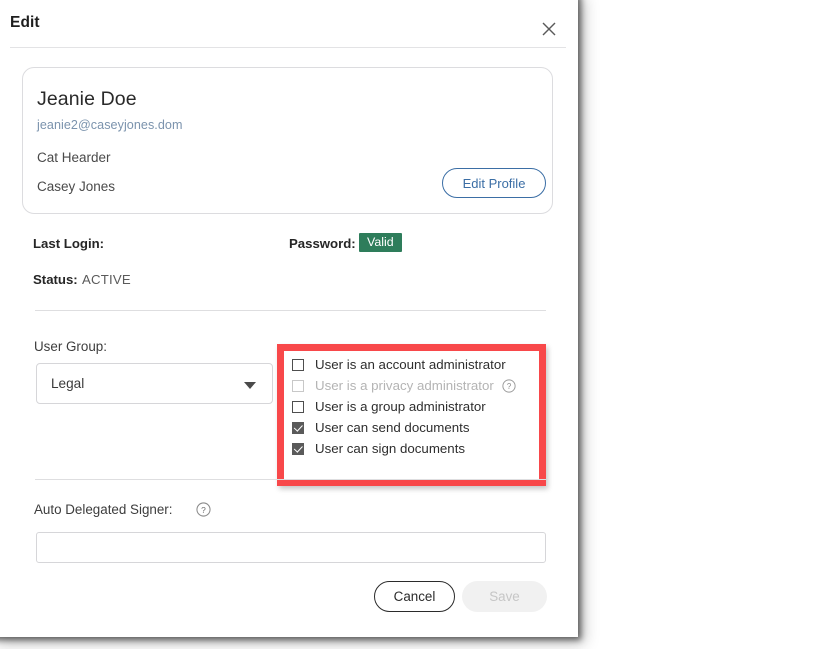  I want to click on edit-profile-button: Edit Profile, so click(494, 183).